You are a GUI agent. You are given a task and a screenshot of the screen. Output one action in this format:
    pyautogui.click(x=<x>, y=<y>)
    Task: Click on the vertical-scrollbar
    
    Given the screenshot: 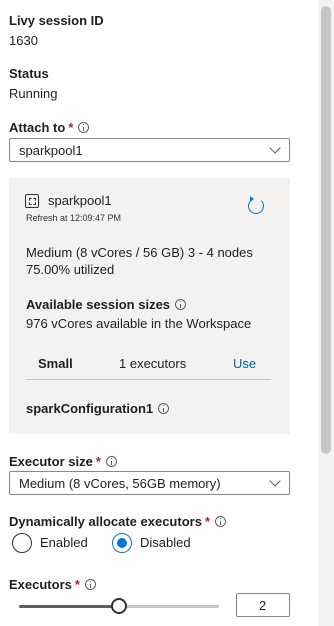 What is the action you would take?
    pyautogui.click(x=326, y=313)
    